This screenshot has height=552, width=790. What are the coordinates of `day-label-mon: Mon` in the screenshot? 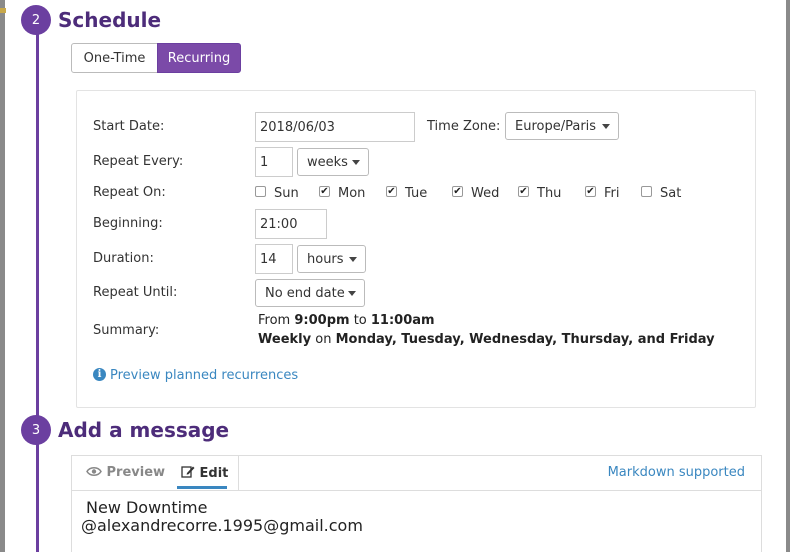 It's located at (352, 193).